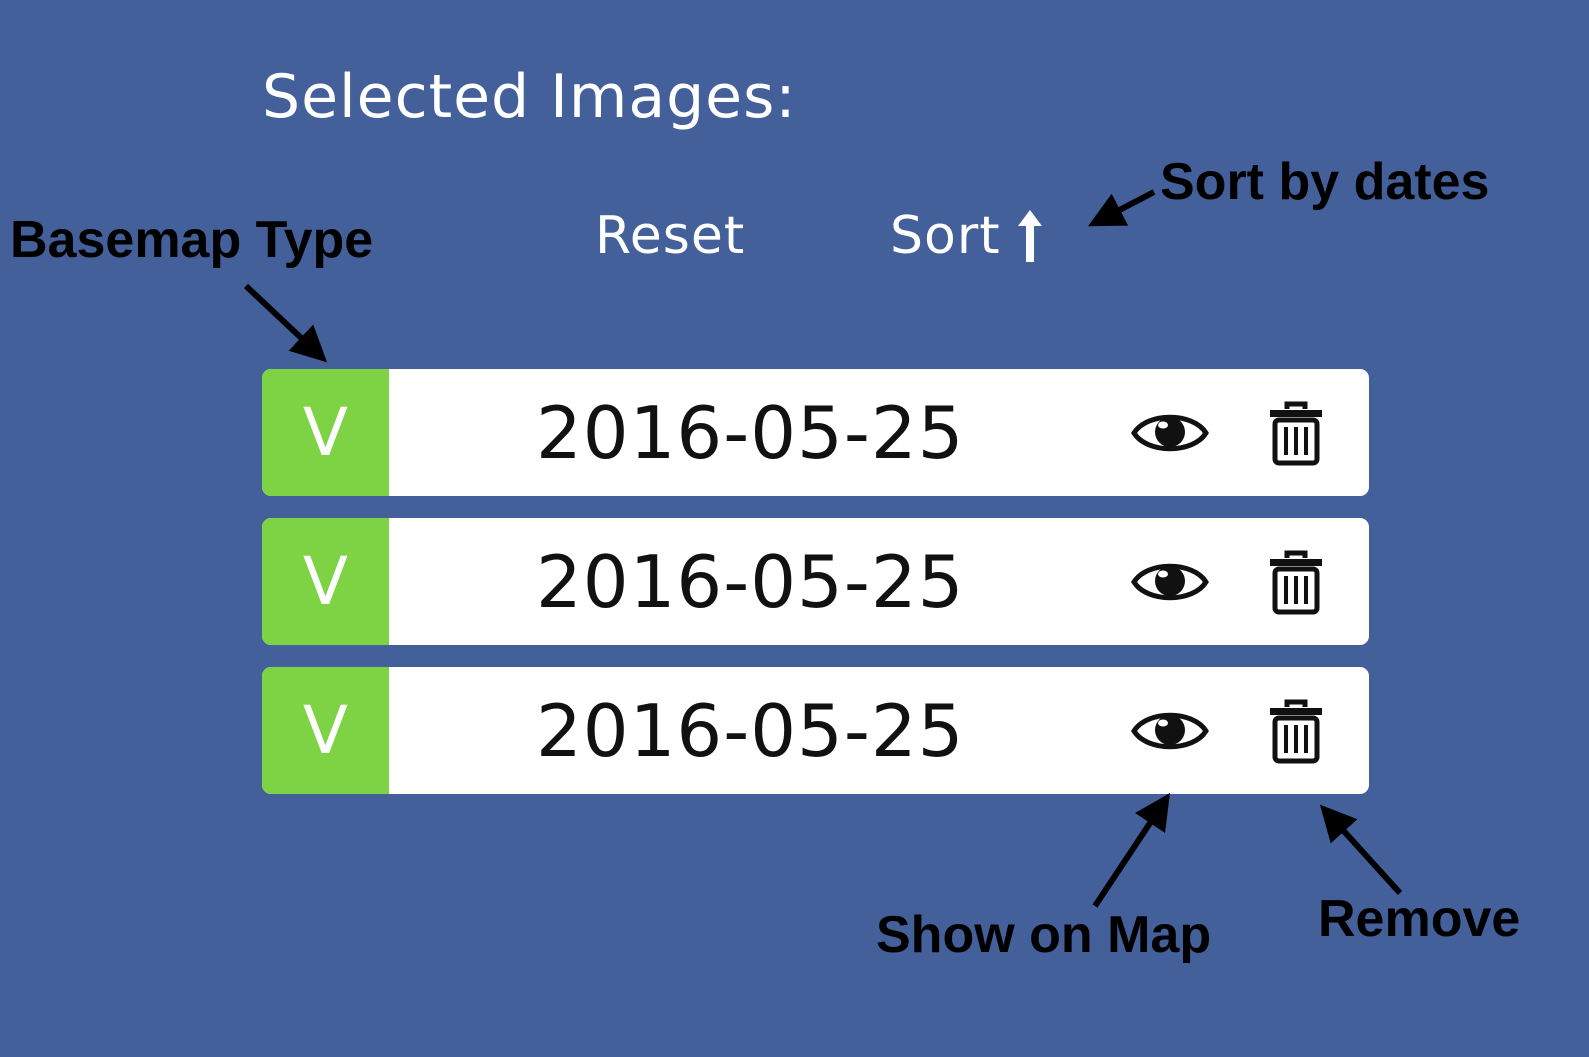 This screenshot has width=1589, height=1057. I want to click on arrow-basemap-type, so click(285, 323).